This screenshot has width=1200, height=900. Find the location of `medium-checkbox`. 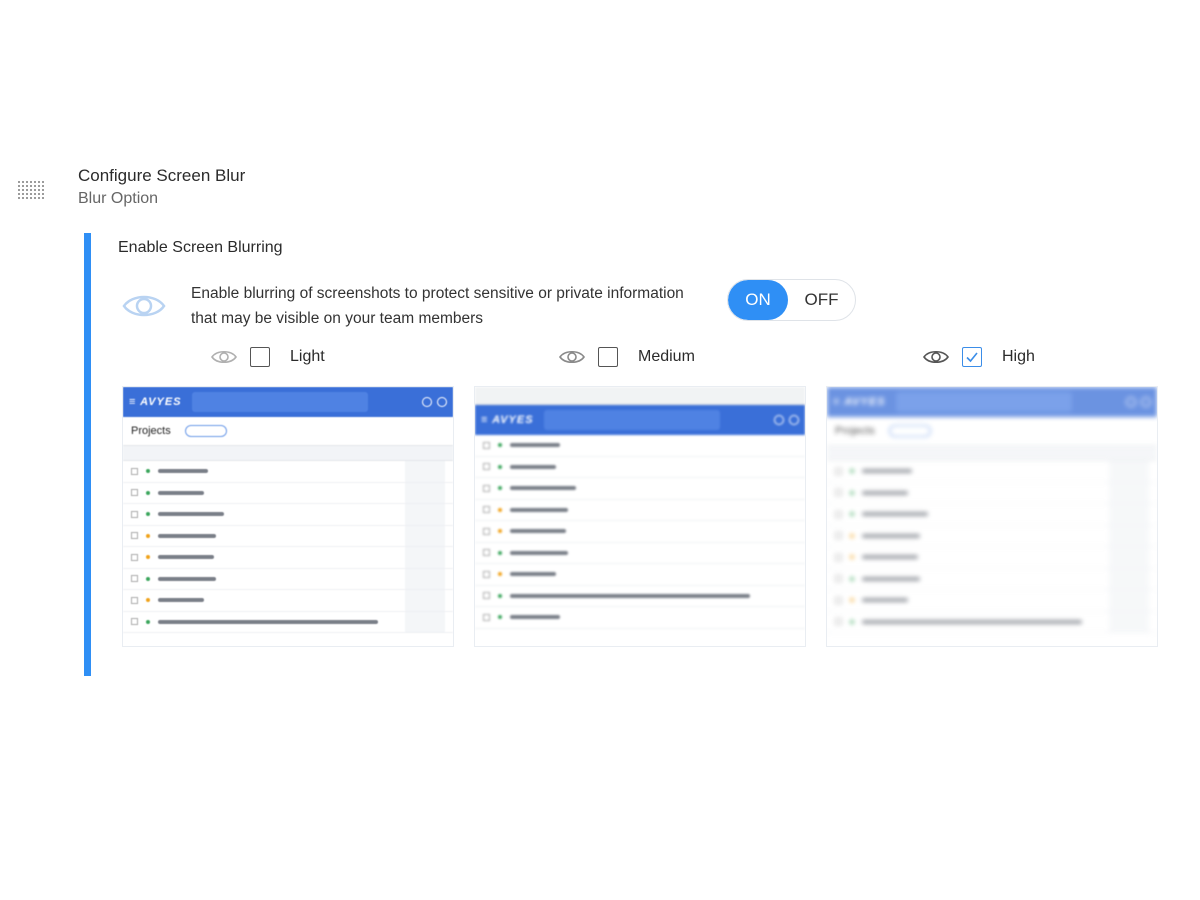

medium-checkbox is located at coordinates (608, 357).